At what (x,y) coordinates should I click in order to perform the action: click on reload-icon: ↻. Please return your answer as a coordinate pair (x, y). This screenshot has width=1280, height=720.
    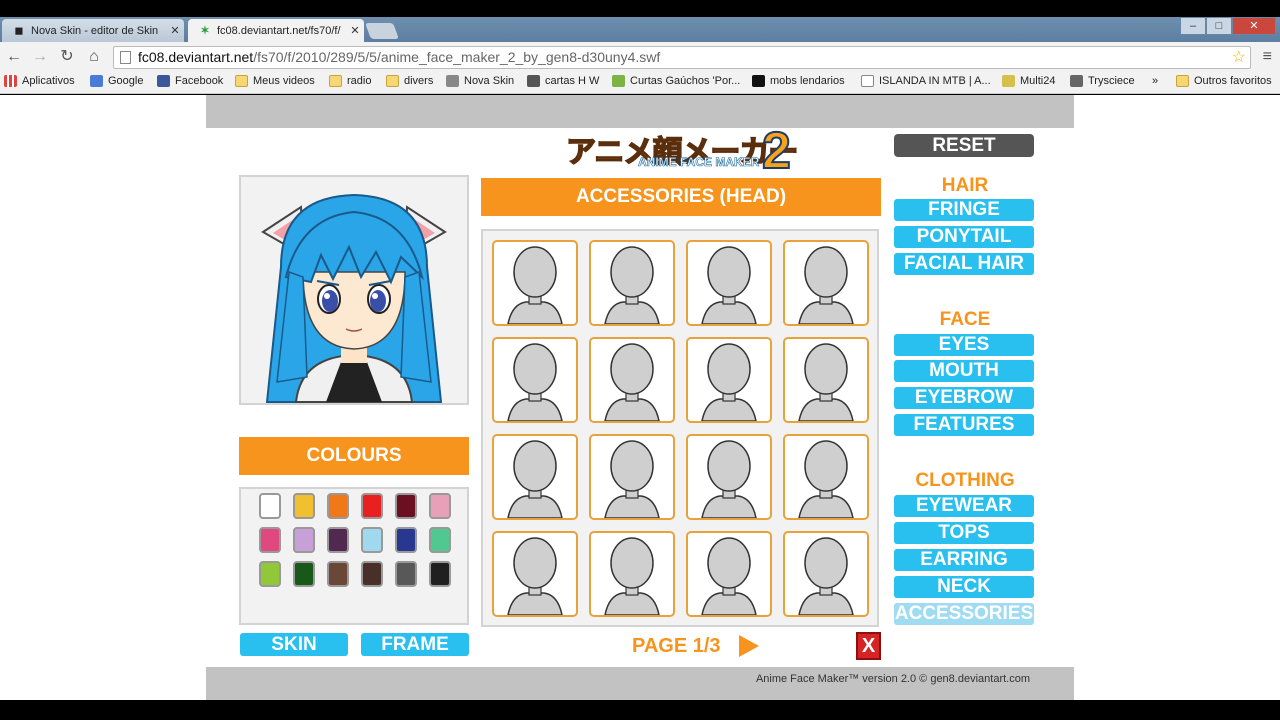
    Looking at the image, I should click on (67, 58).